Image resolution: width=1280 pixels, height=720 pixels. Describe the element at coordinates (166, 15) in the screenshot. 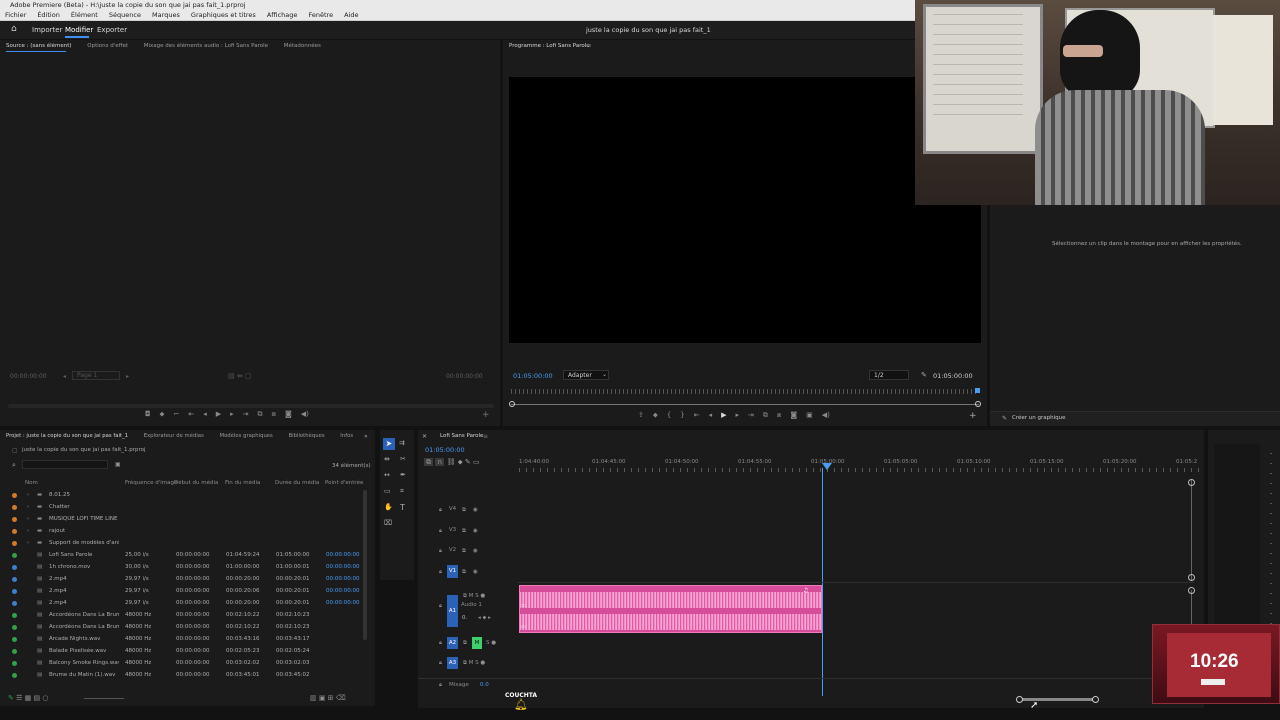

I see `menu-markers: Marques` at that location.